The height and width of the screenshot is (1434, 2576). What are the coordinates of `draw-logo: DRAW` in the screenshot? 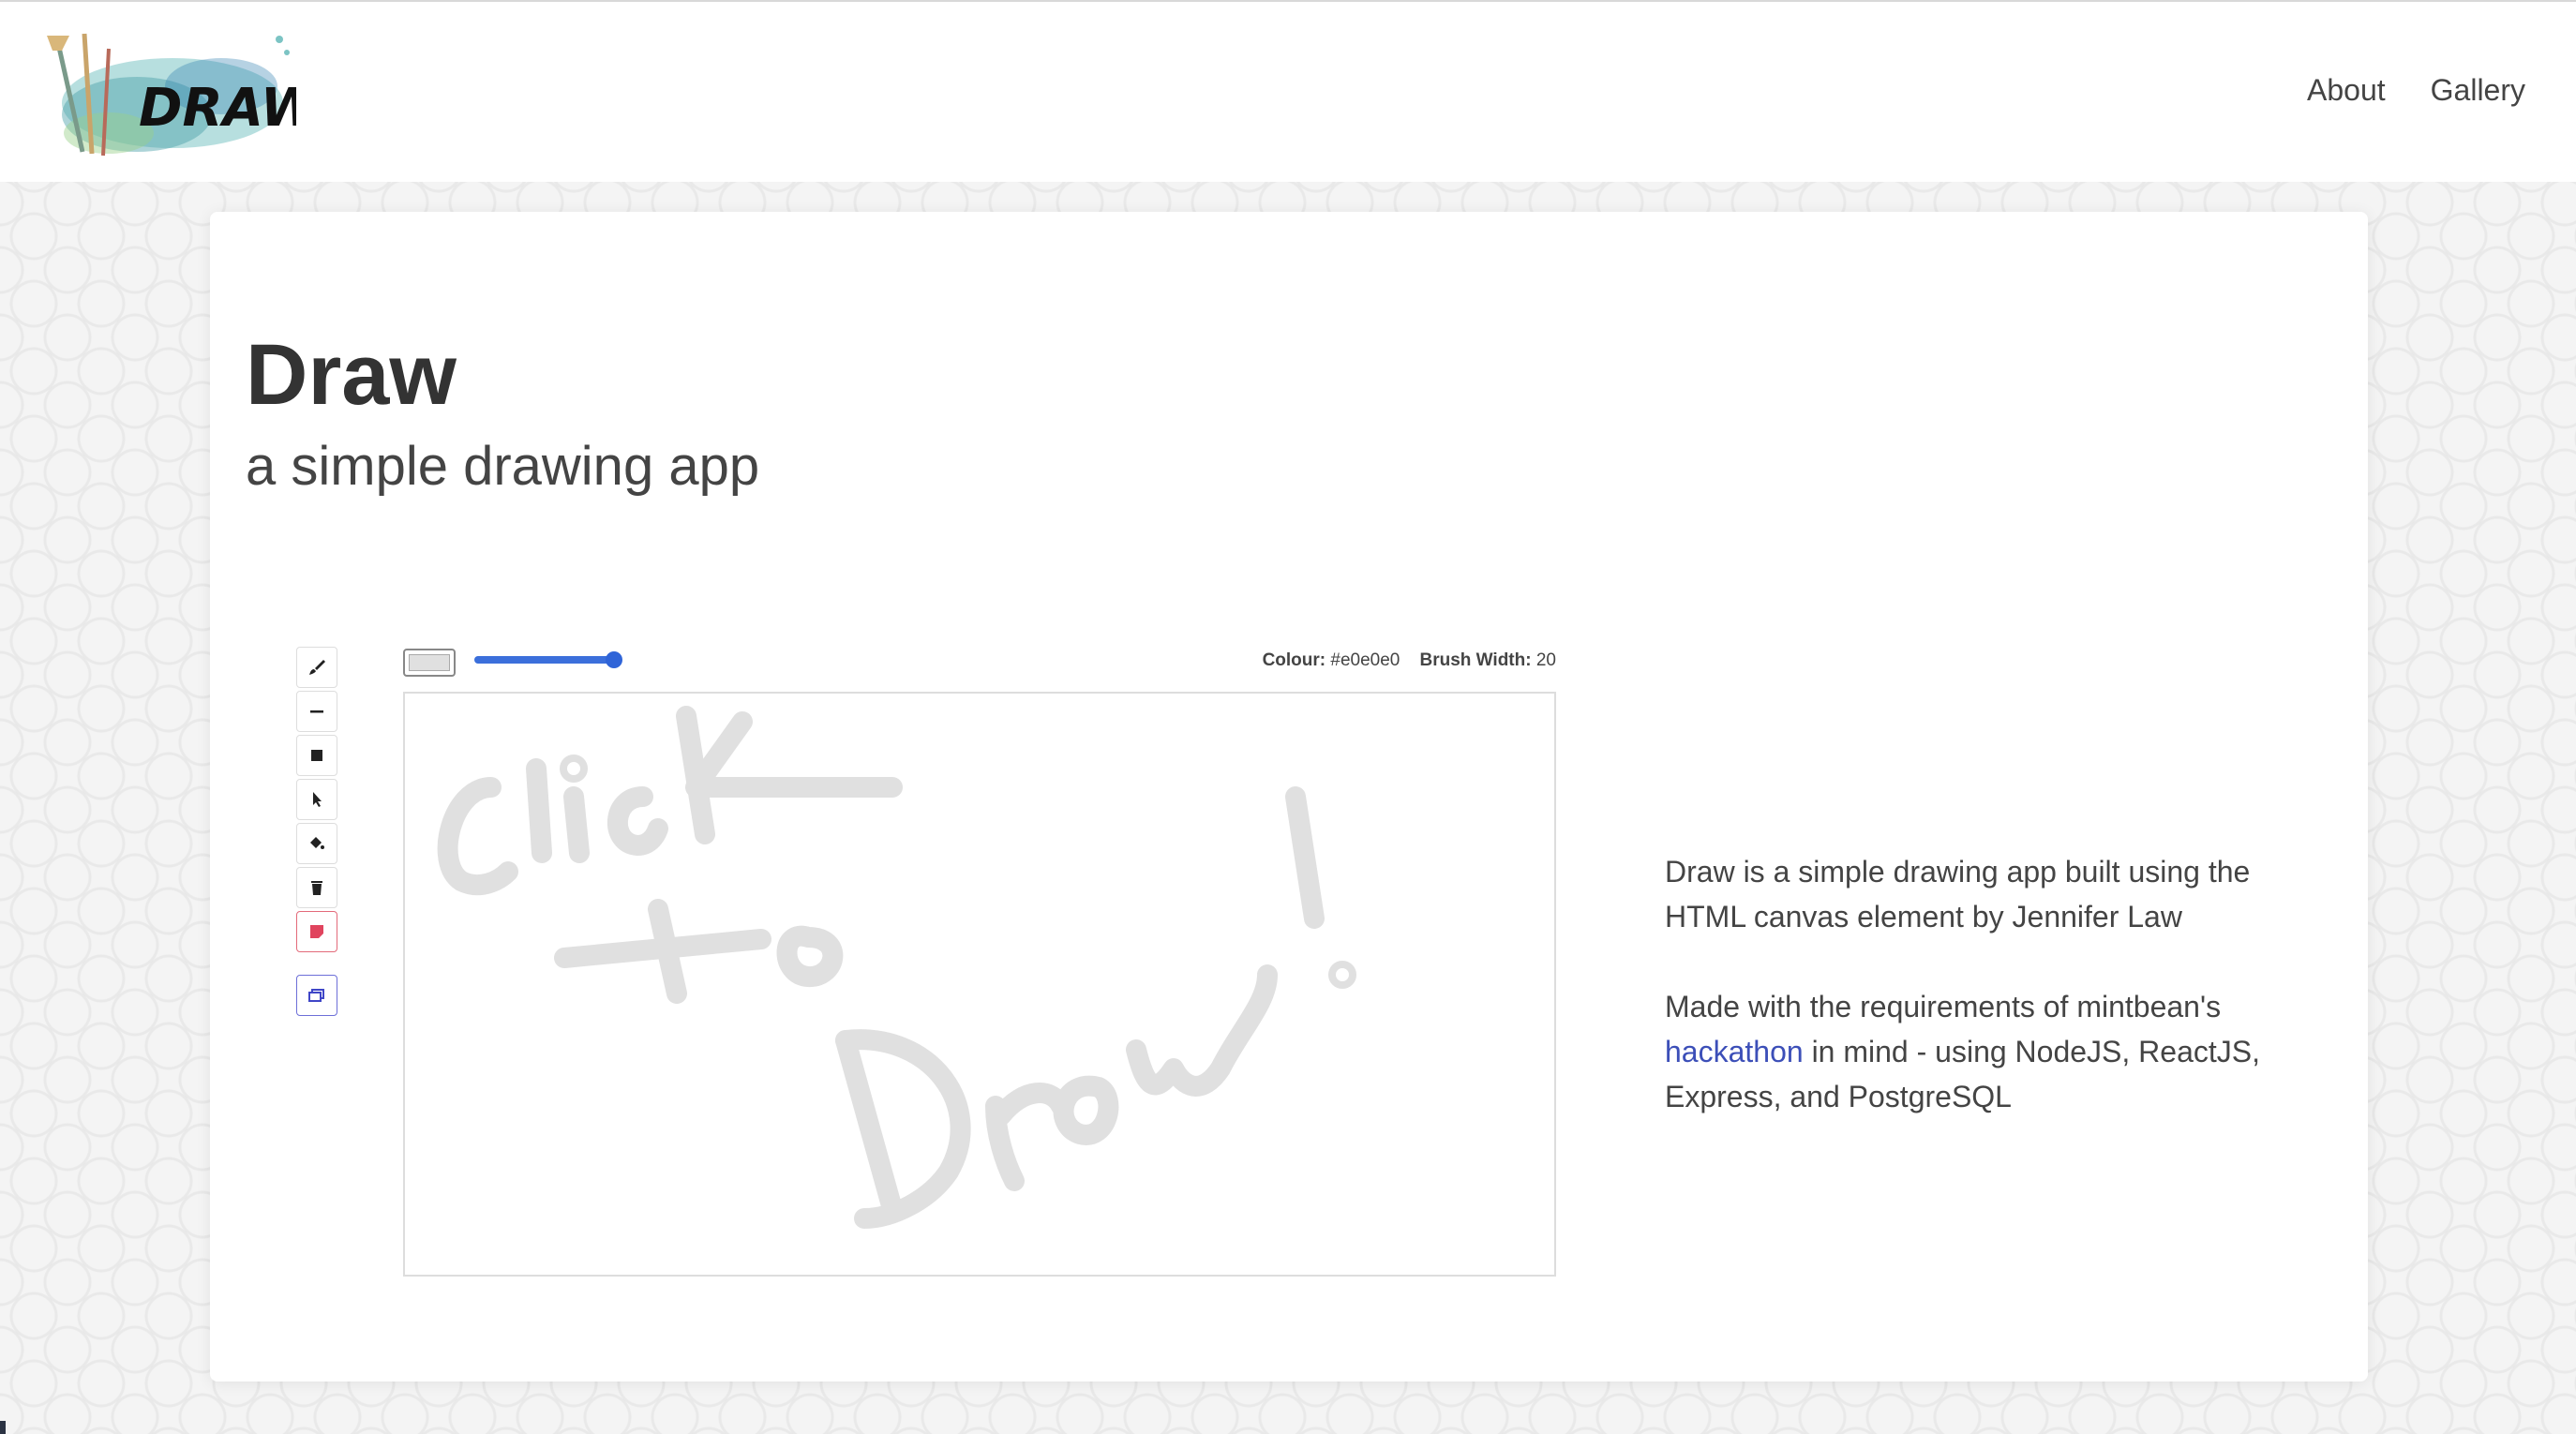 It's located at (178, 95).